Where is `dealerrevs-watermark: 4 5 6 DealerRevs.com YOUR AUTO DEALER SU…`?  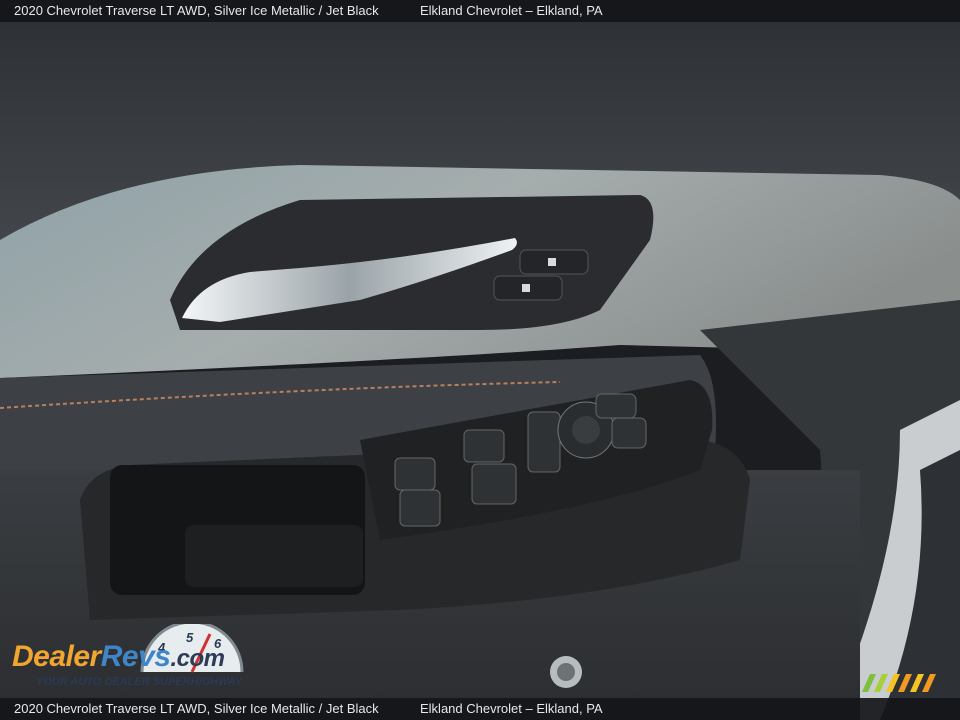 dealerrevs-watermark: 4 5 6 DealerRevs.com YOUR AUTO DEALER SU… is located at coordinates (142, 659).